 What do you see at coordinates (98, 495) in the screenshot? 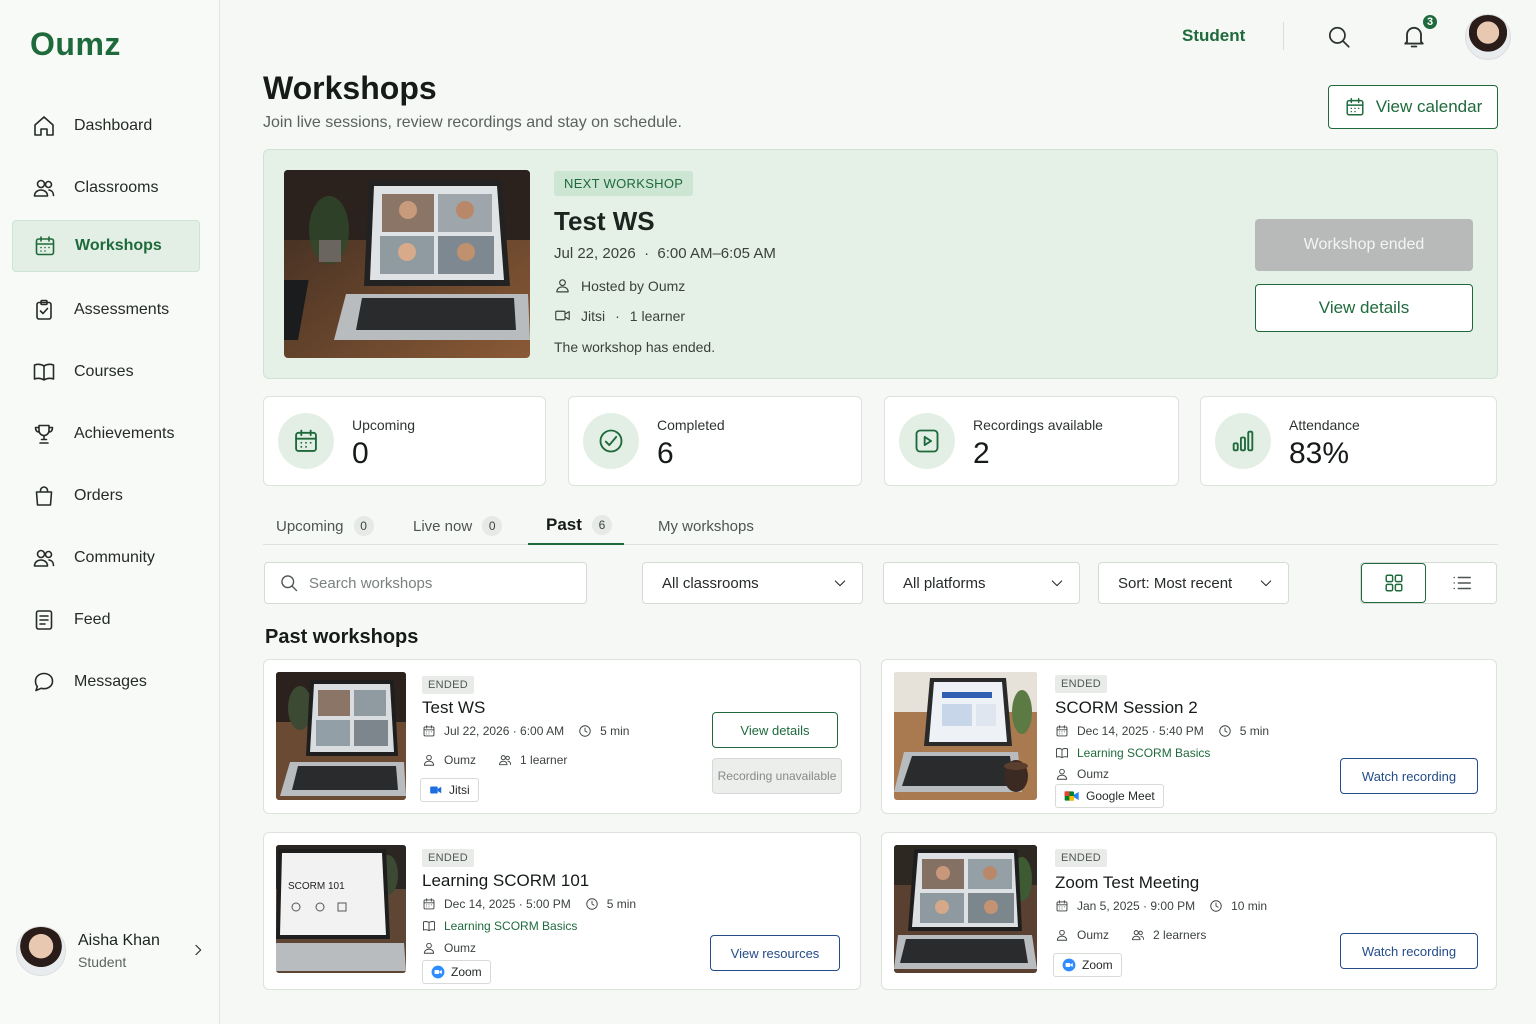
I see `sidebar-item-label: Orders` at bounding box center [98, 495].